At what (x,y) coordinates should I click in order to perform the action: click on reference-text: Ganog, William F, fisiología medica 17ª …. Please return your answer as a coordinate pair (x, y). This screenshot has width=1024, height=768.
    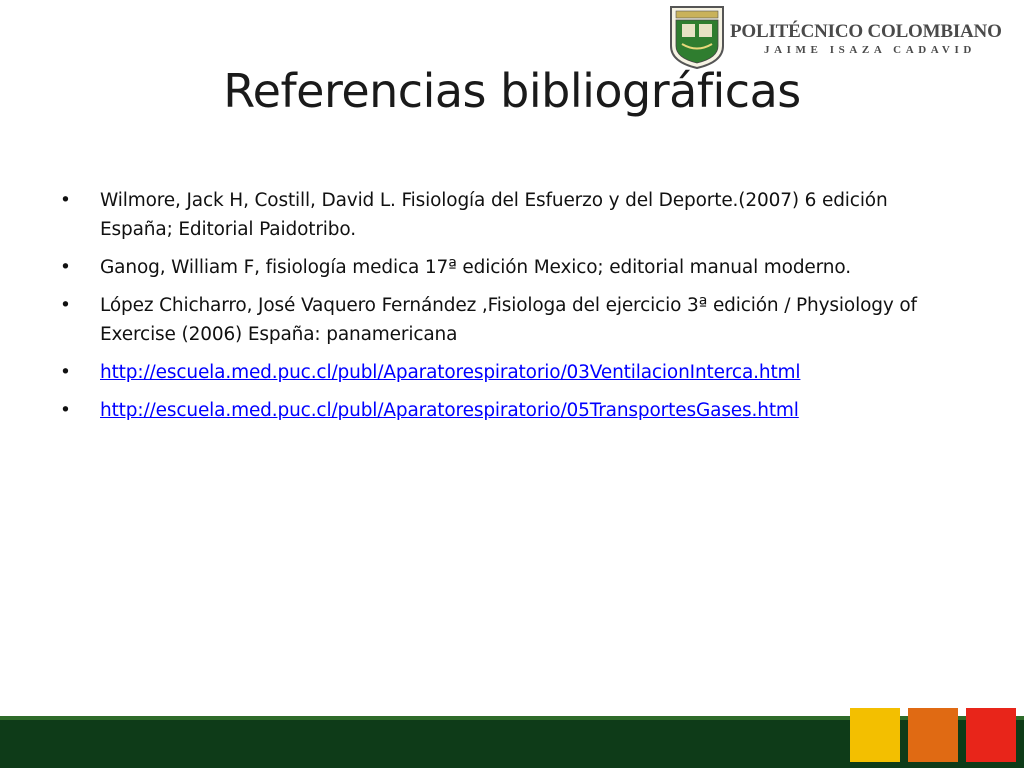
    Looking at the image, I should click on (475, 267).